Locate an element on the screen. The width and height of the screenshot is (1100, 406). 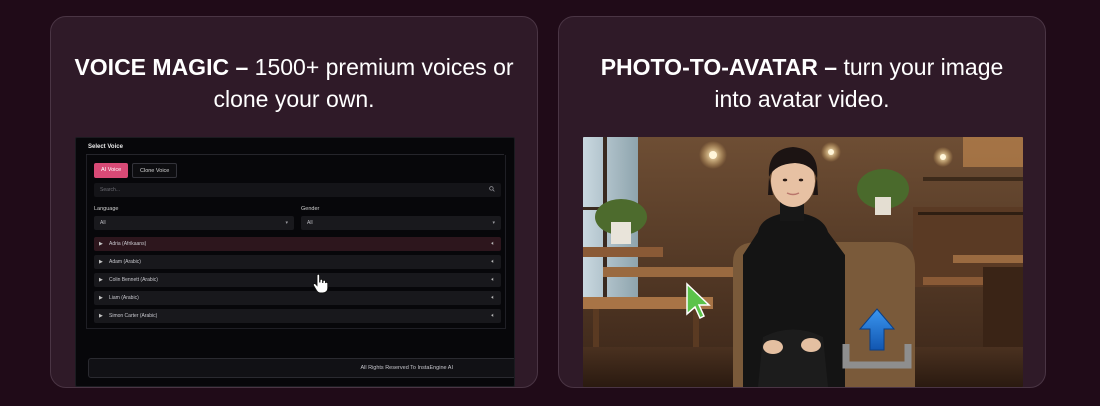
gender-label: Gender is located at coordinates (310, 209).